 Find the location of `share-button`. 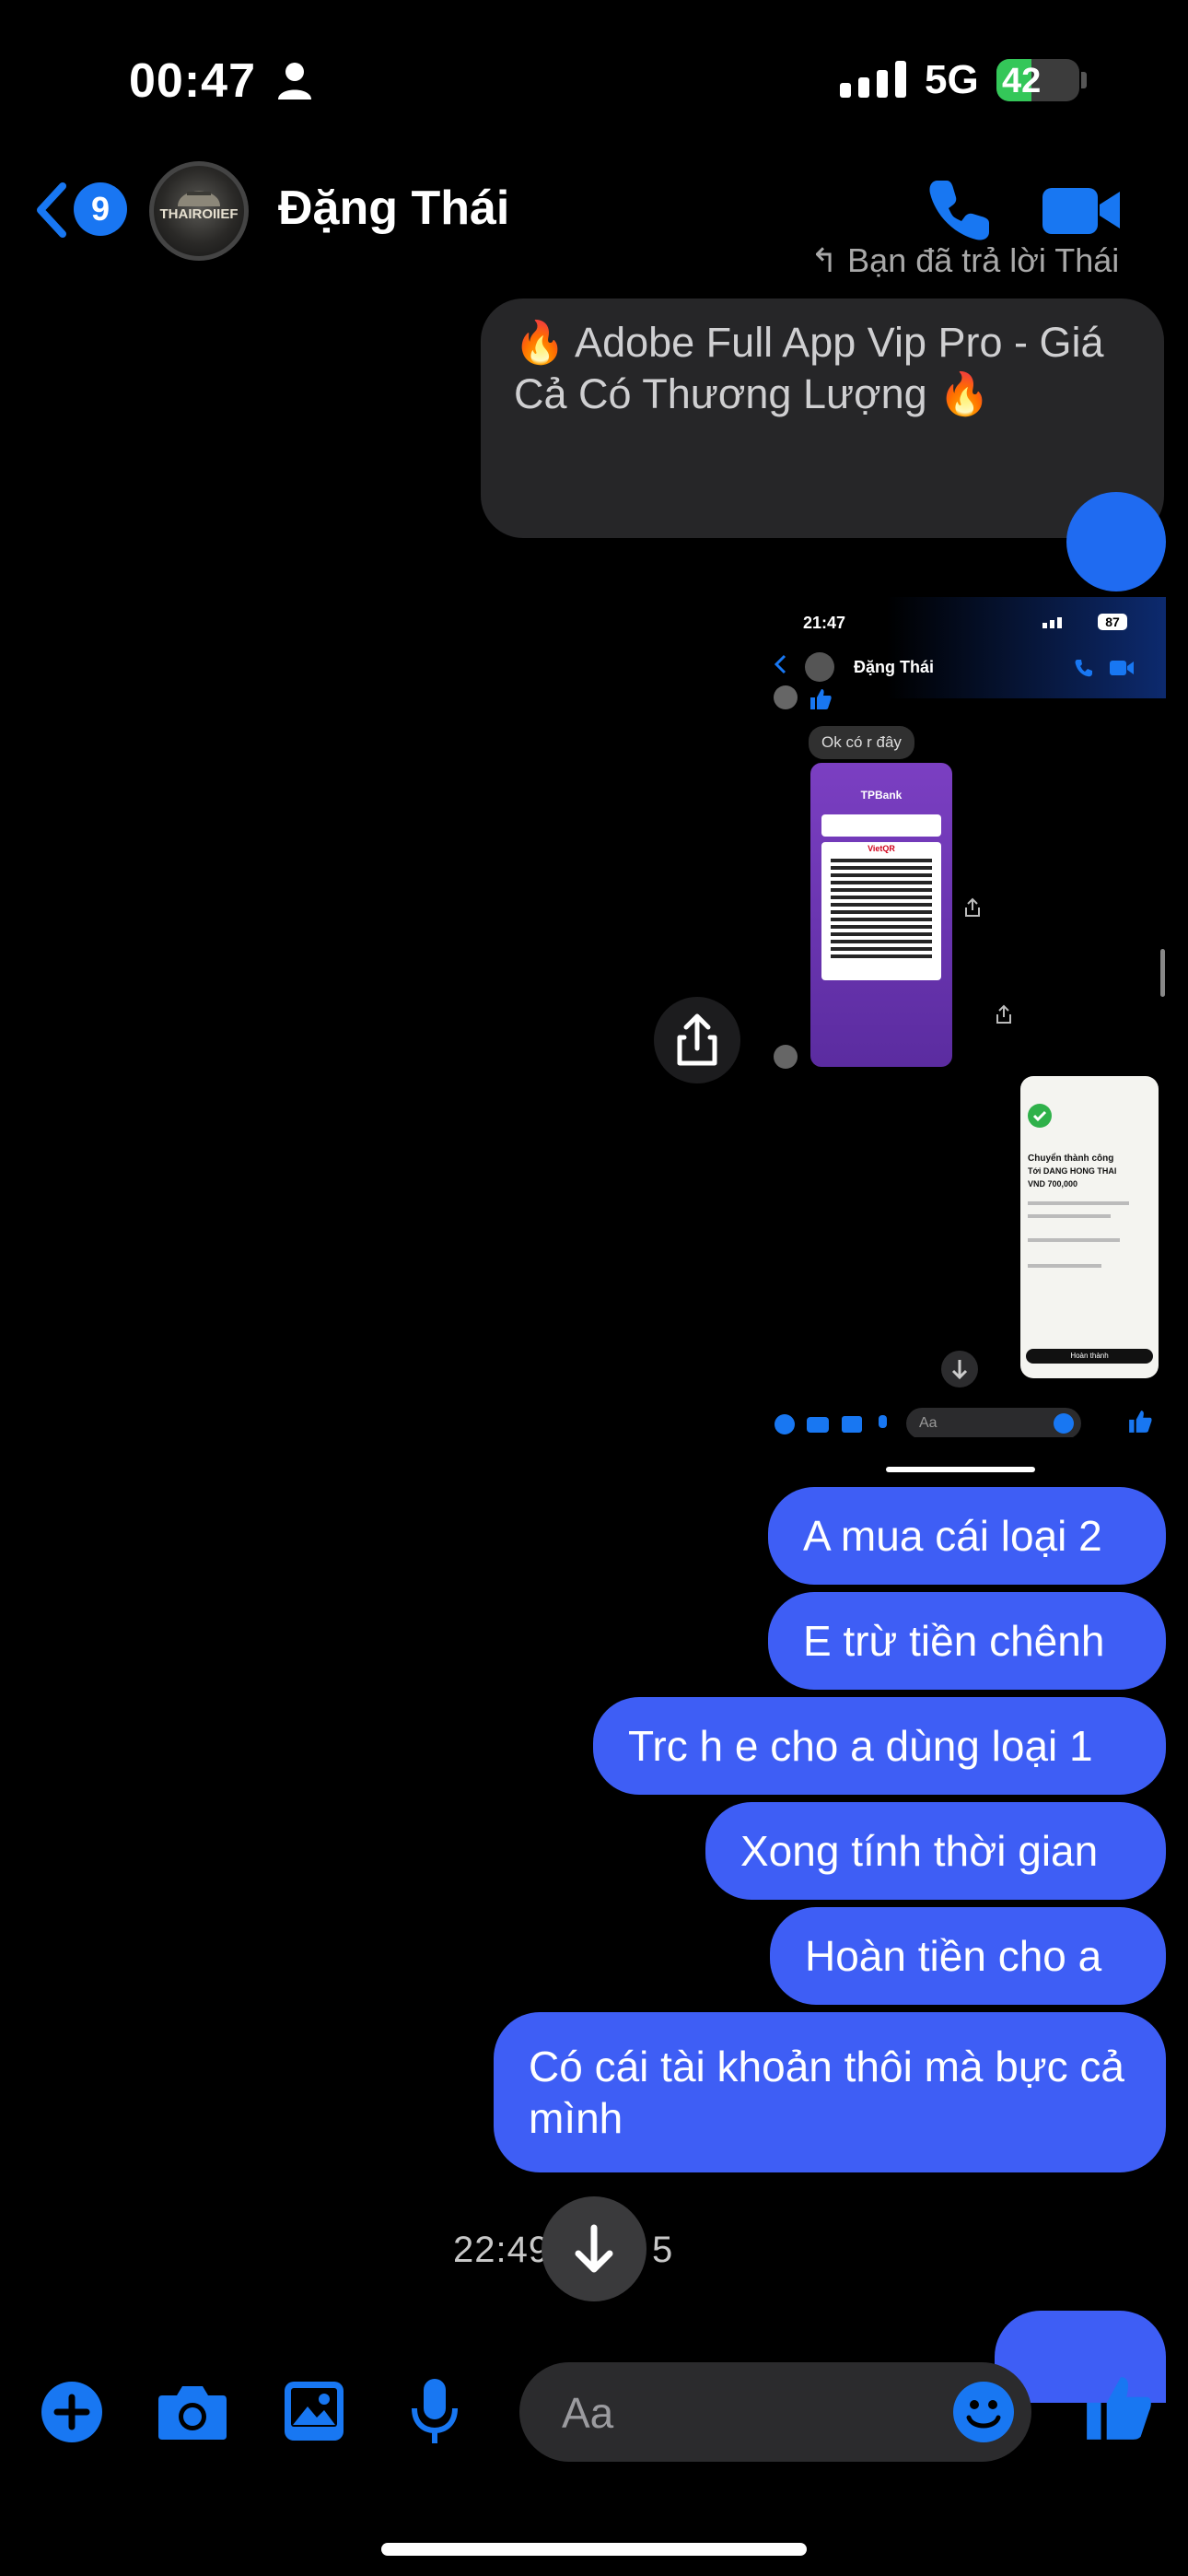

share-button is located at coordinates (697, 1040).